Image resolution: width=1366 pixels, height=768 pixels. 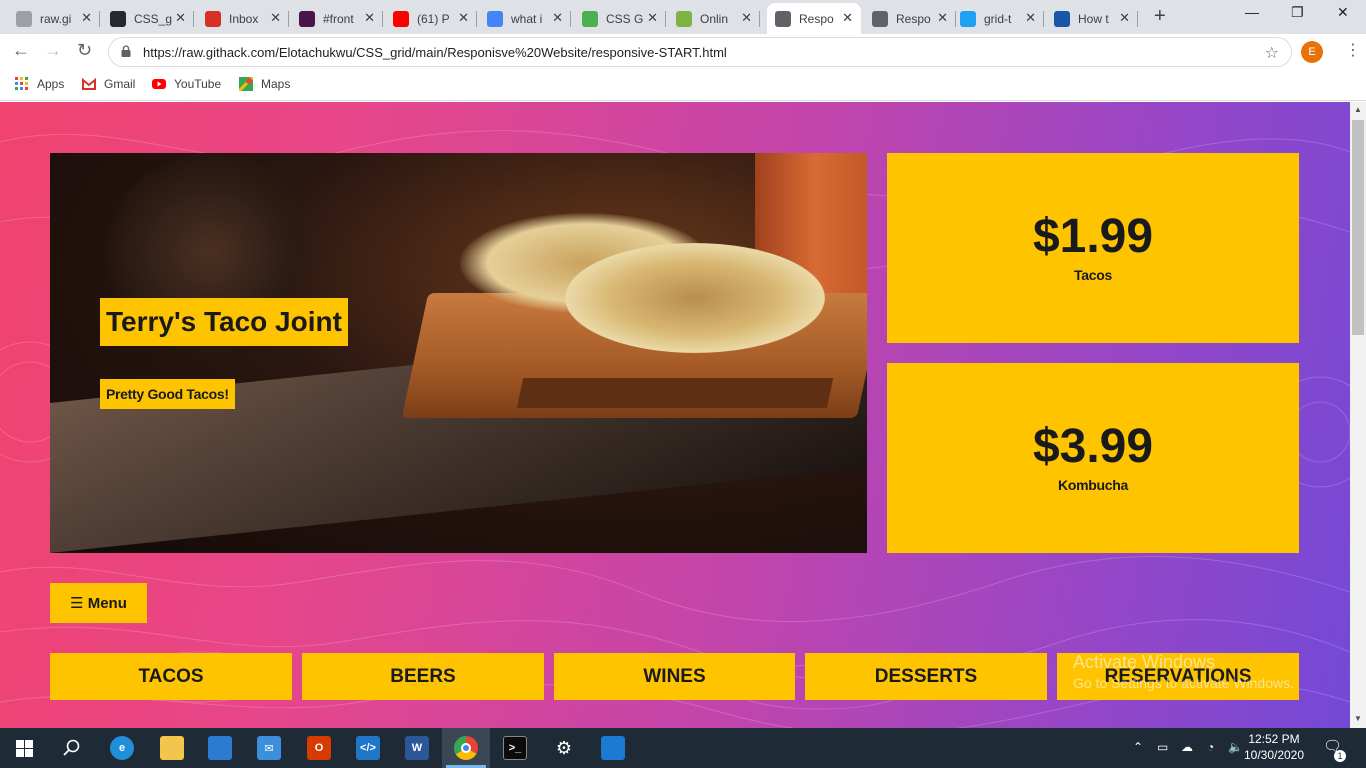 What do you see at coordinates (213, 18) in the screenshot?
I see `gmail-icon` at bounding box center [213, 18].